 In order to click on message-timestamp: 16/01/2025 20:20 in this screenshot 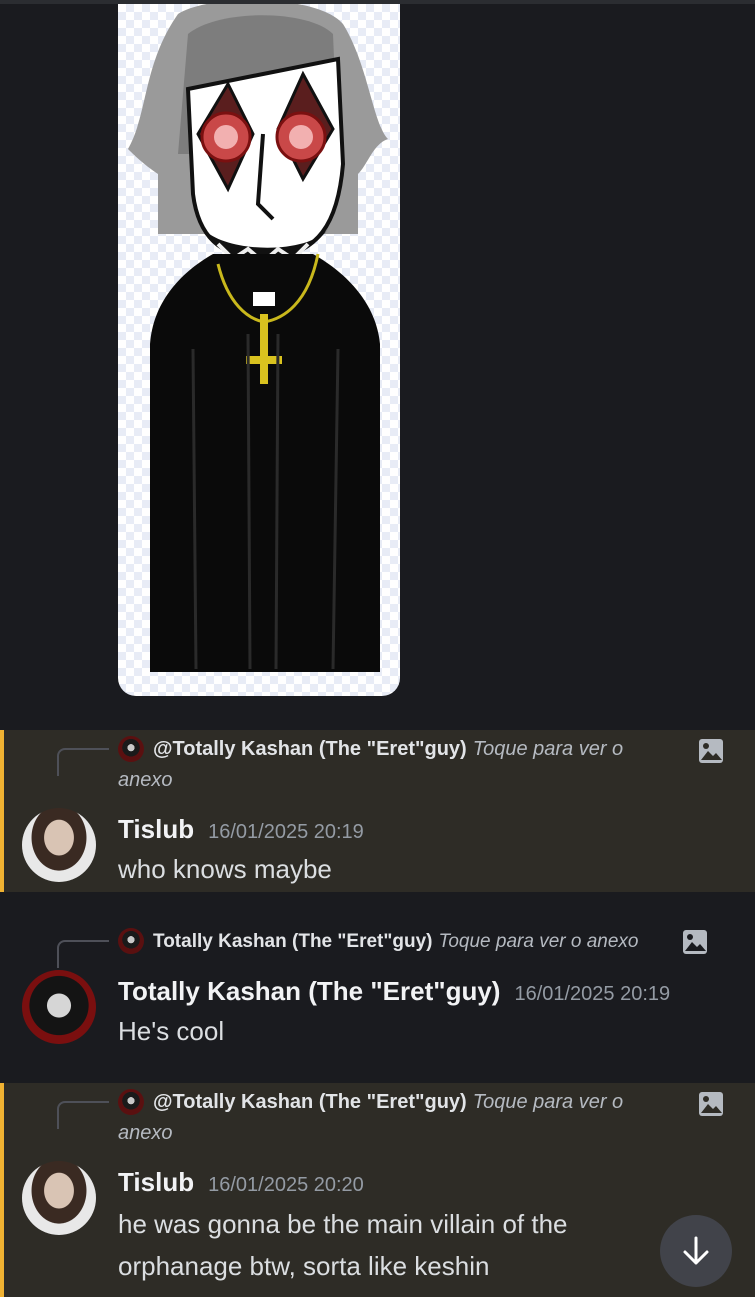, I will do `click(286, 1185)`.